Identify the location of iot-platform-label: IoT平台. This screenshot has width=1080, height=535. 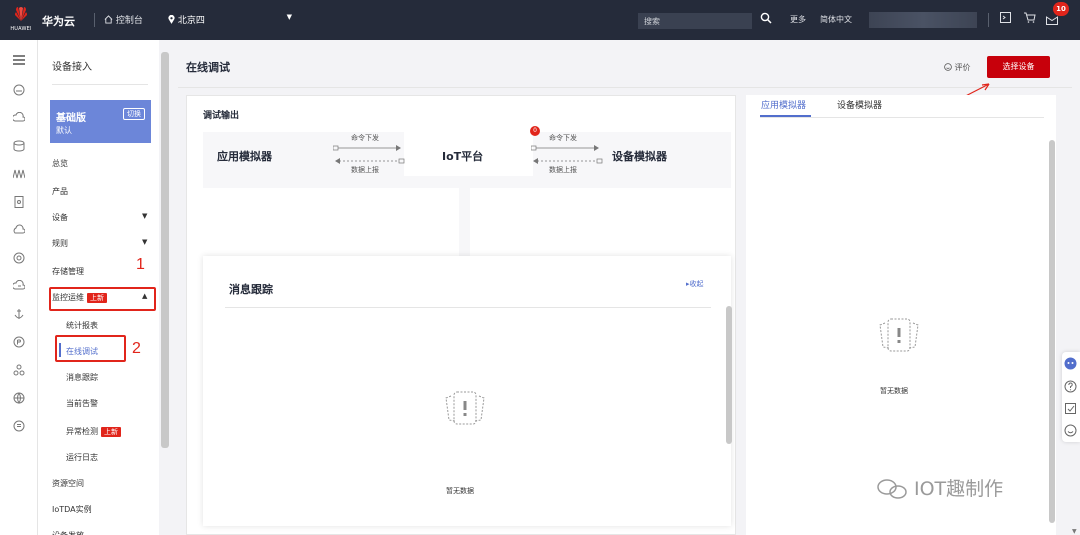
(463, 156).